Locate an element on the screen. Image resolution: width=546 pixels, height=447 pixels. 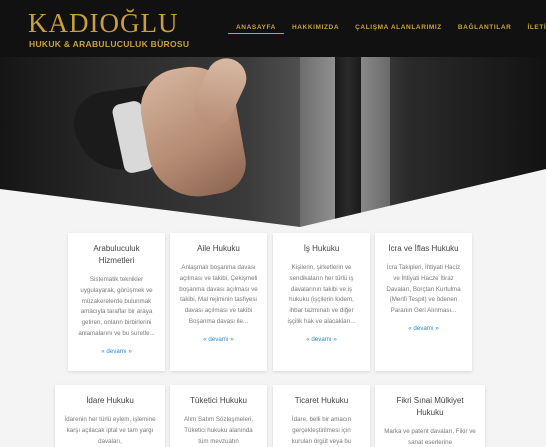
card-title: Fikri Sınai Mülkiyet Hukuku is located at coordinates (430, 407).